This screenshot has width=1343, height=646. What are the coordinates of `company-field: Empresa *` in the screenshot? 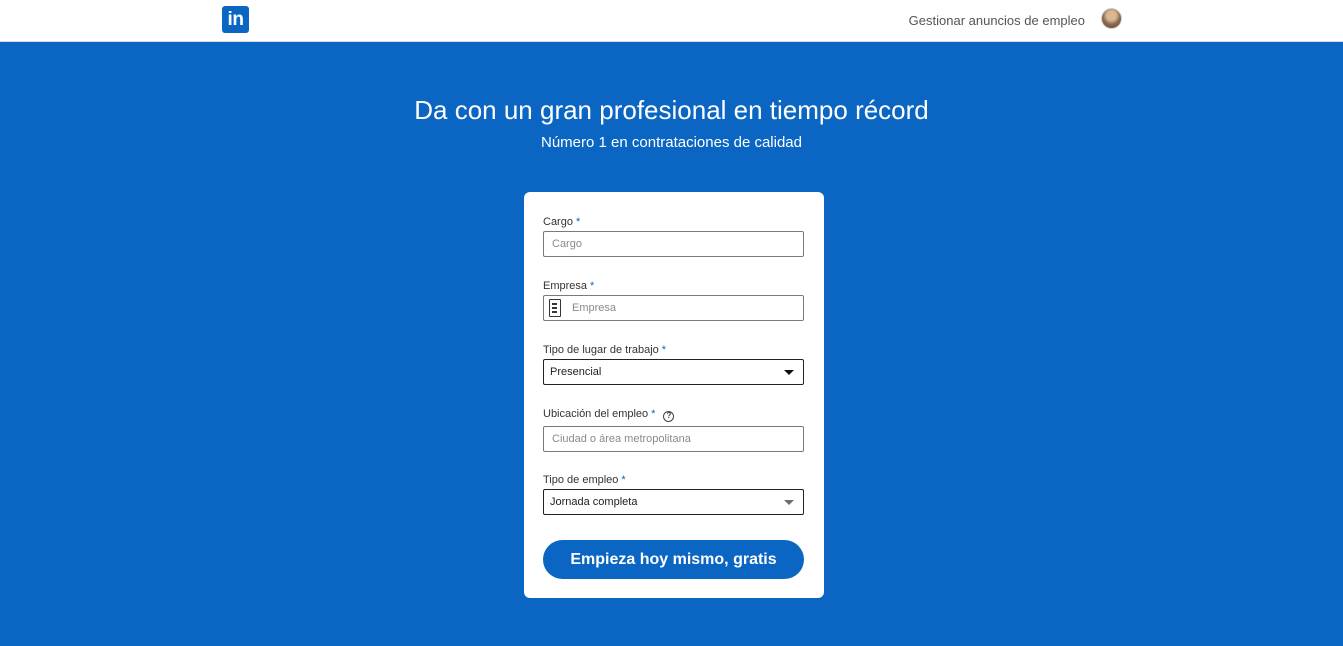 It's located at (673, 299).